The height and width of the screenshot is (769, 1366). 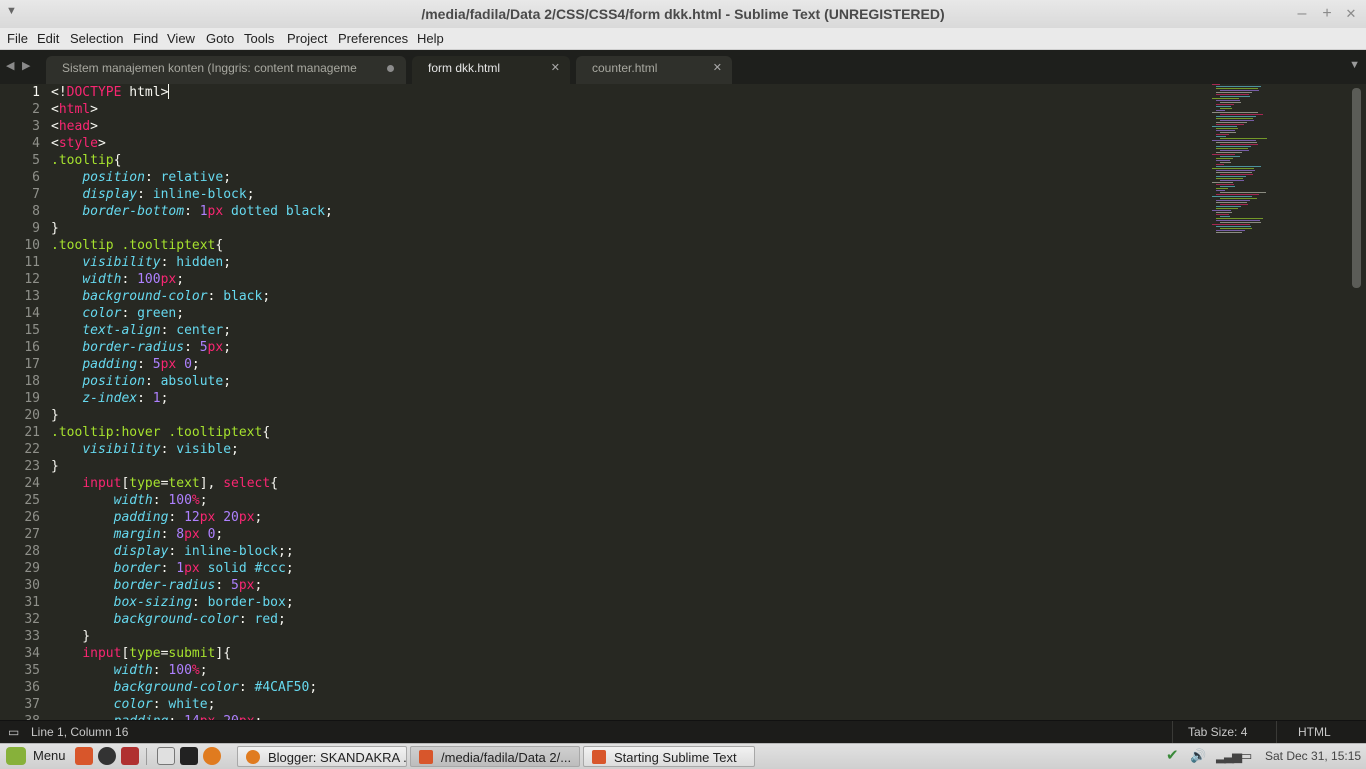 What do you see at coordinates (32, 687) in the screenshot?
I see `line-number: 36` at bounding box center [32, 687].